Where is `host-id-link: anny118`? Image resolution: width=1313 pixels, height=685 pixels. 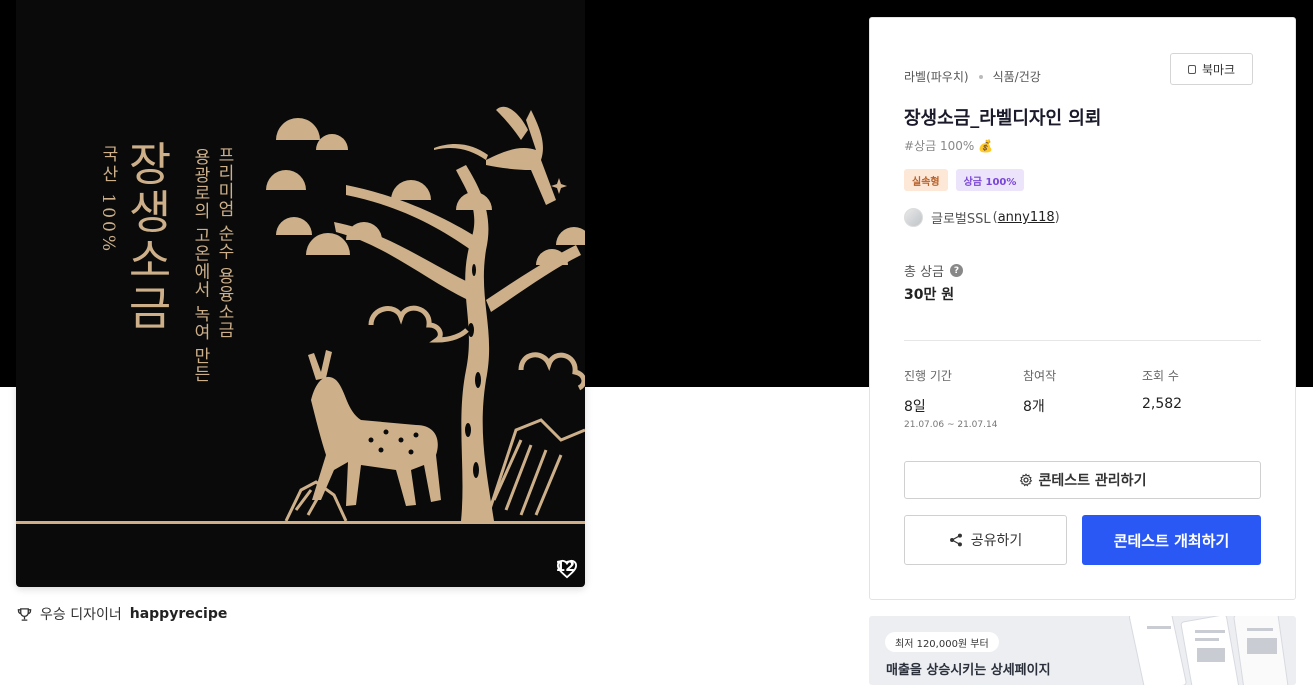
host-id-link: anny118 is located at coordinates (1026, 217).